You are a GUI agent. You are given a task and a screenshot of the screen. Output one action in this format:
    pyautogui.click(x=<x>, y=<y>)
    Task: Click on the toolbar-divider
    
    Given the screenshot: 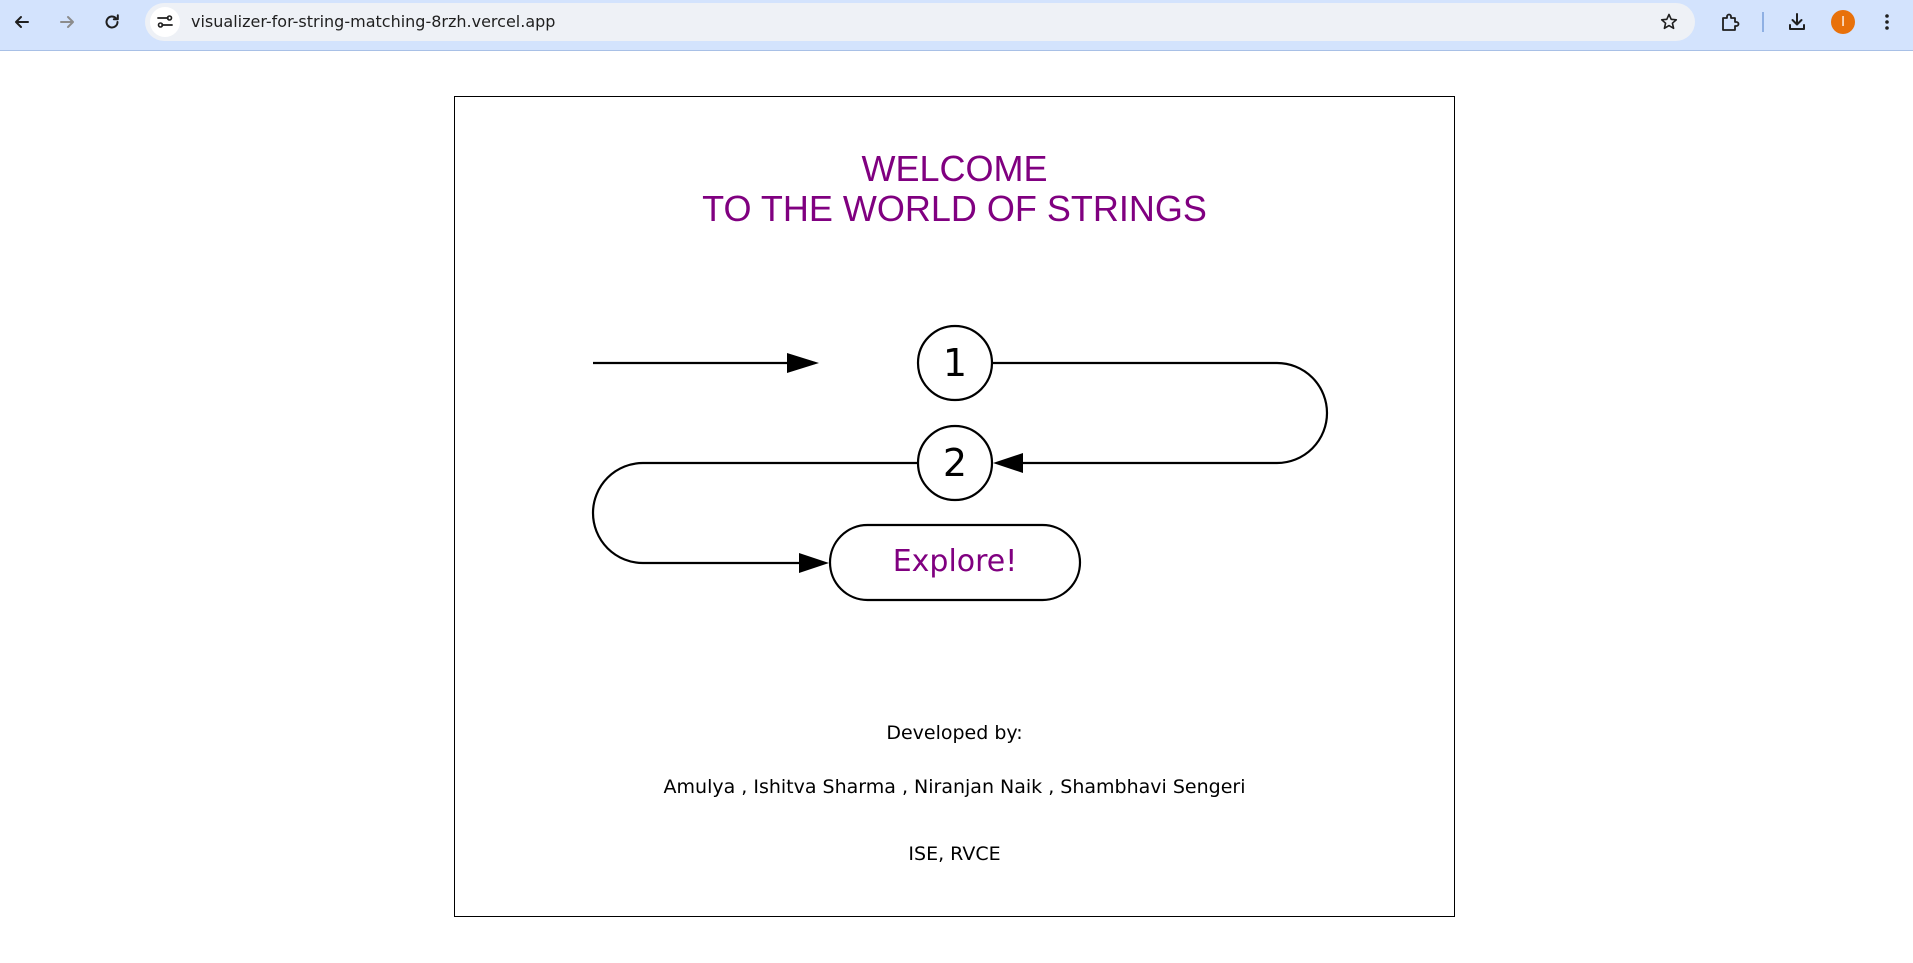 What is the action you would take?
    pyautogui.click(x=1763, y=22)
    